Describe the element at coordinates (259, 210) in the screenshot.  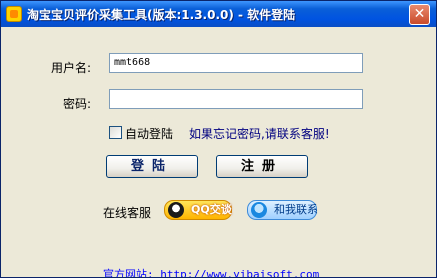
I see `qq-contact-icon` at that location.